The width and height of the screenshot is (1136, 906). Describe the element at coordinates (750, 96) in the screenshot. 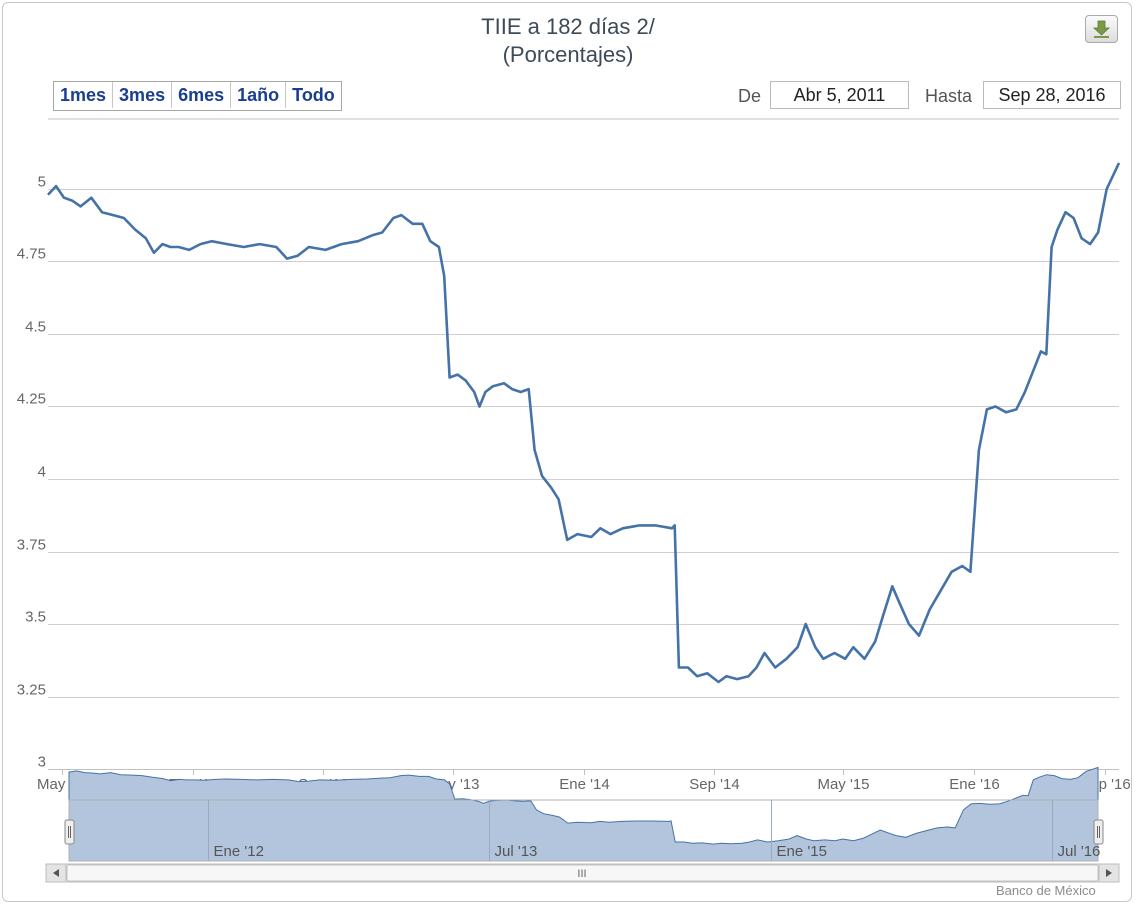

I see `from-label: De` at that location.